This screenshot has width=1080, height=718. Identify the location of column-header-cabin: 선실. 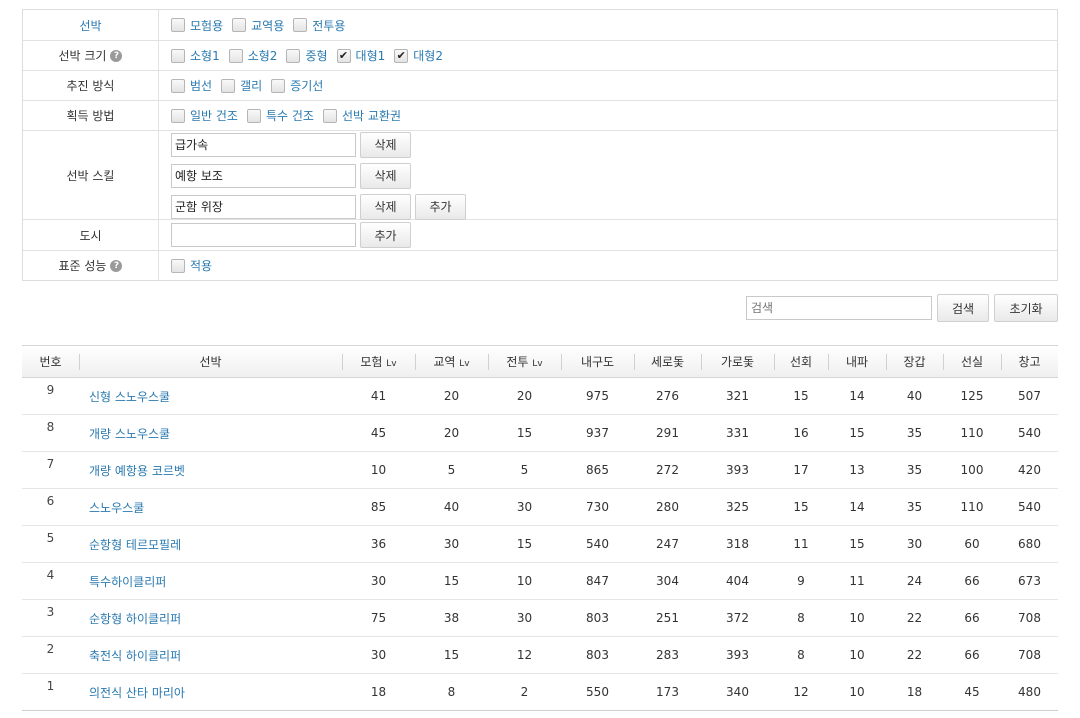
(972, 361).